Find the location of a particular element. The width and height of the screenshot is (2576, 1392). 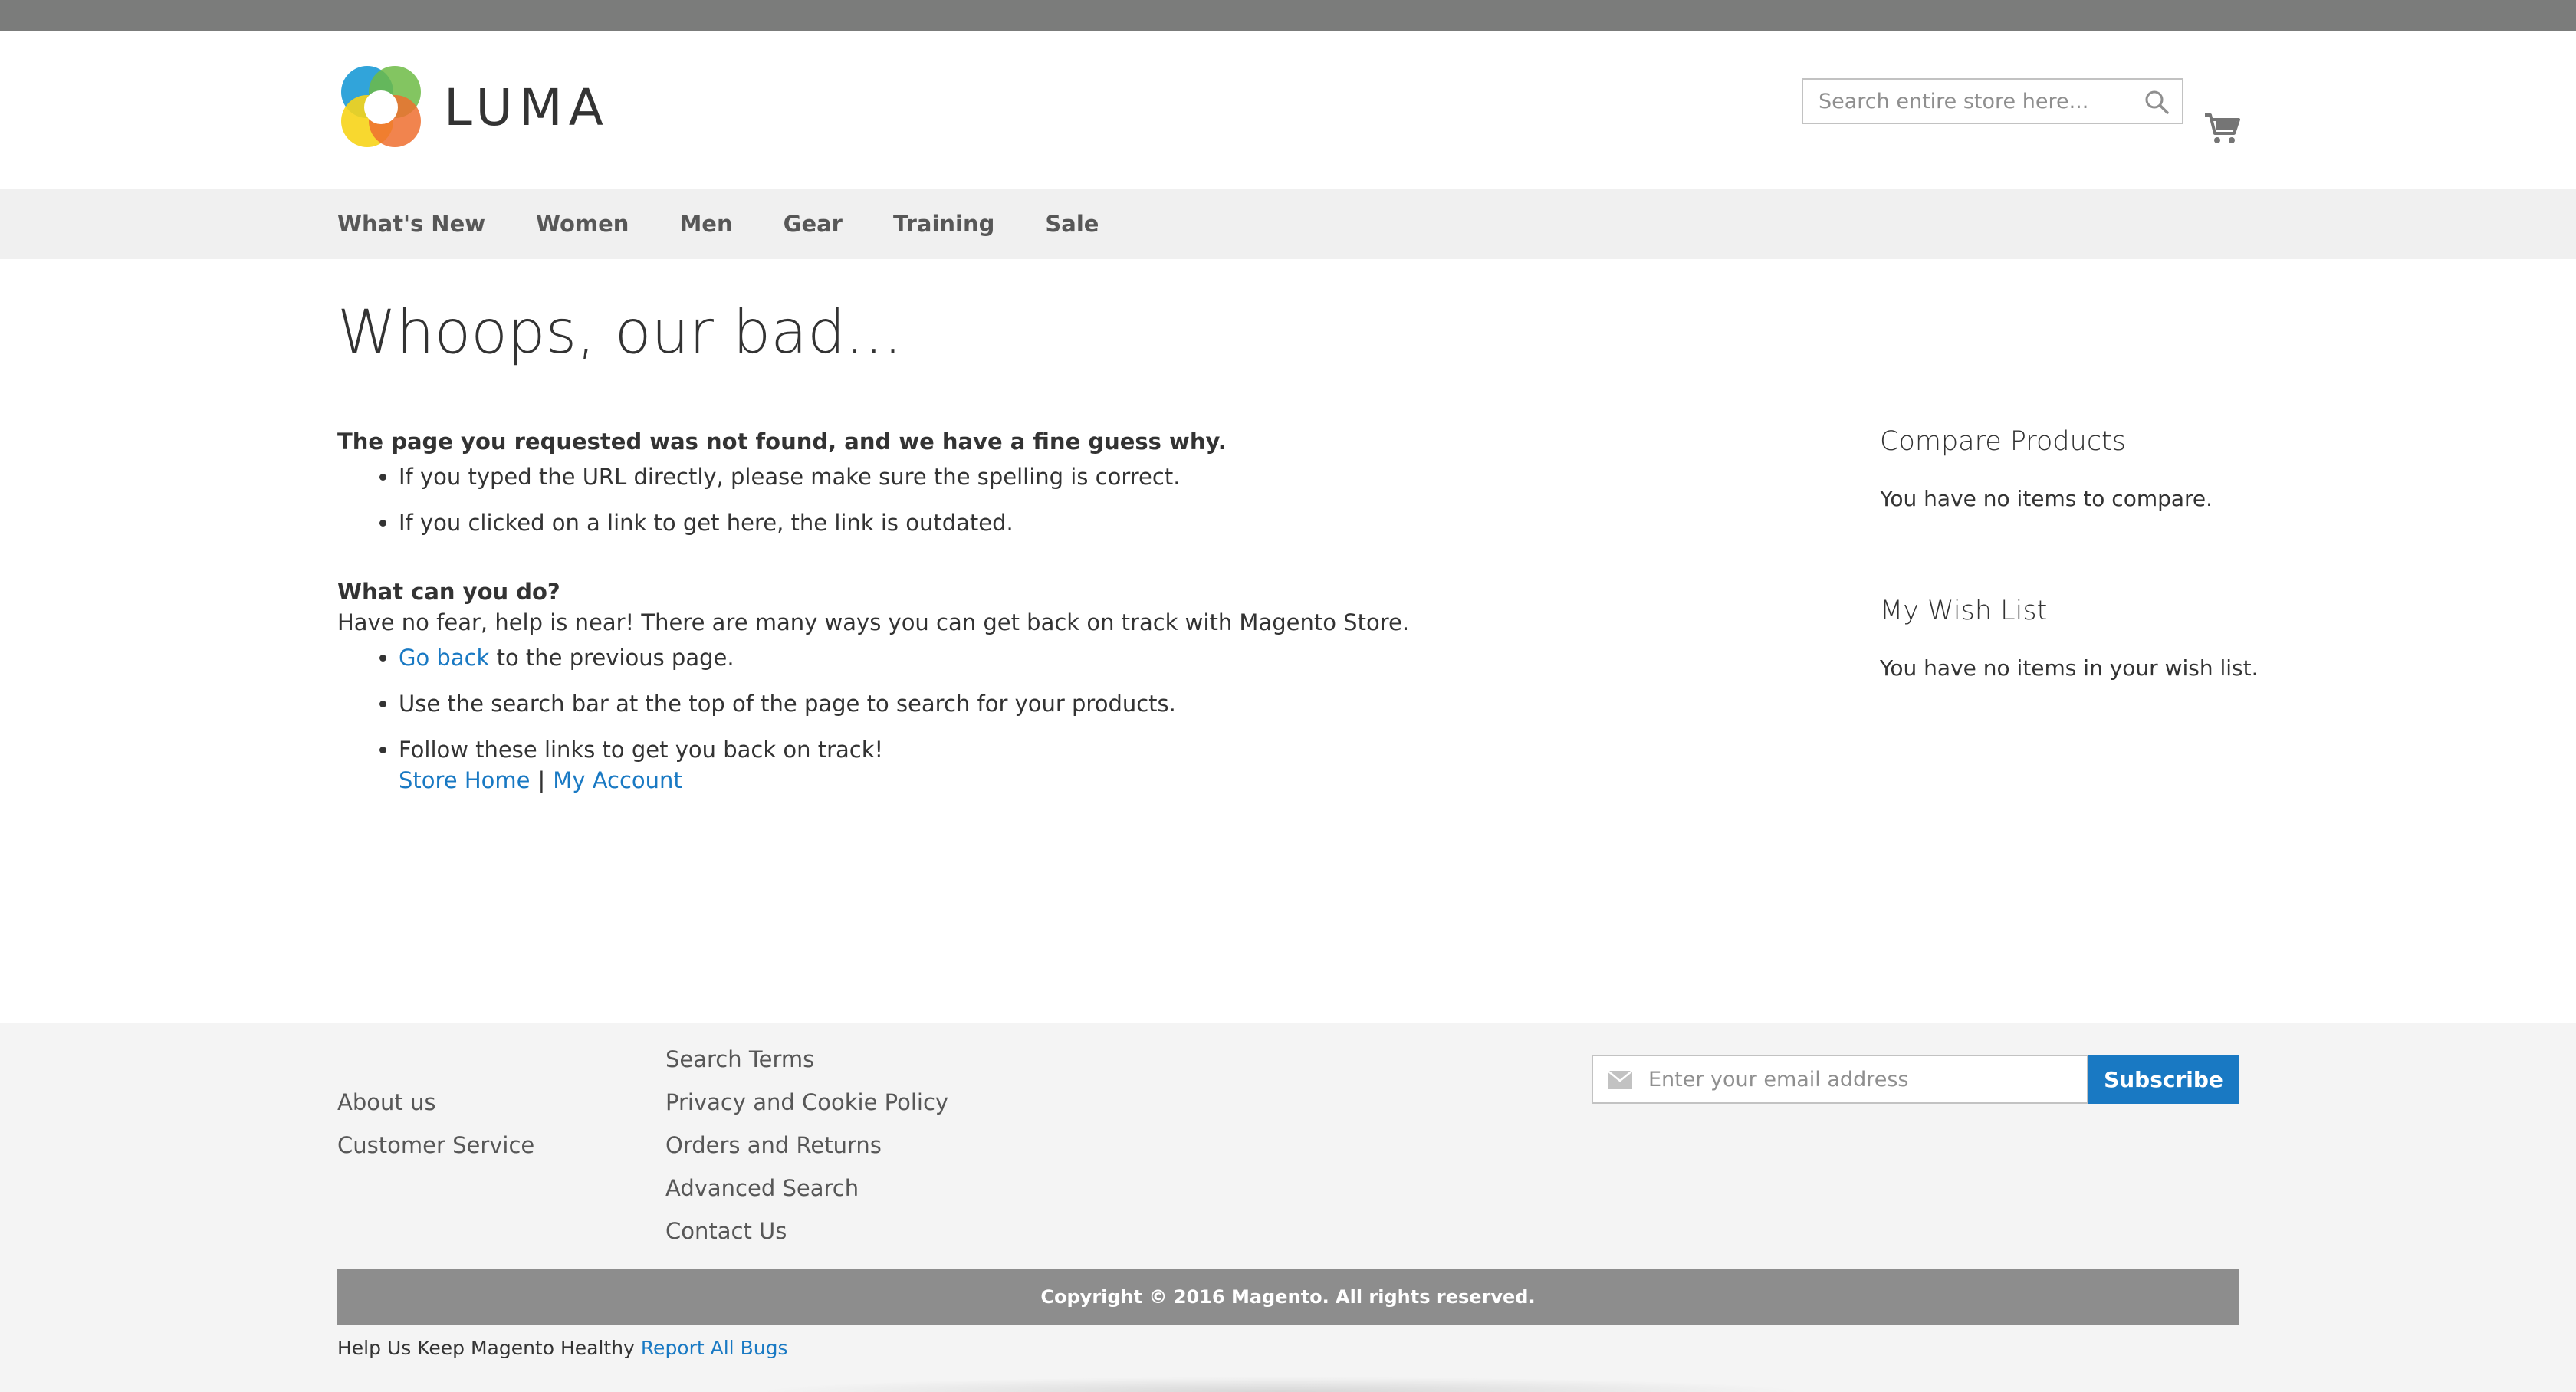

footer-link-search-terms: Search Terms is located at coordinates (807, 1059).